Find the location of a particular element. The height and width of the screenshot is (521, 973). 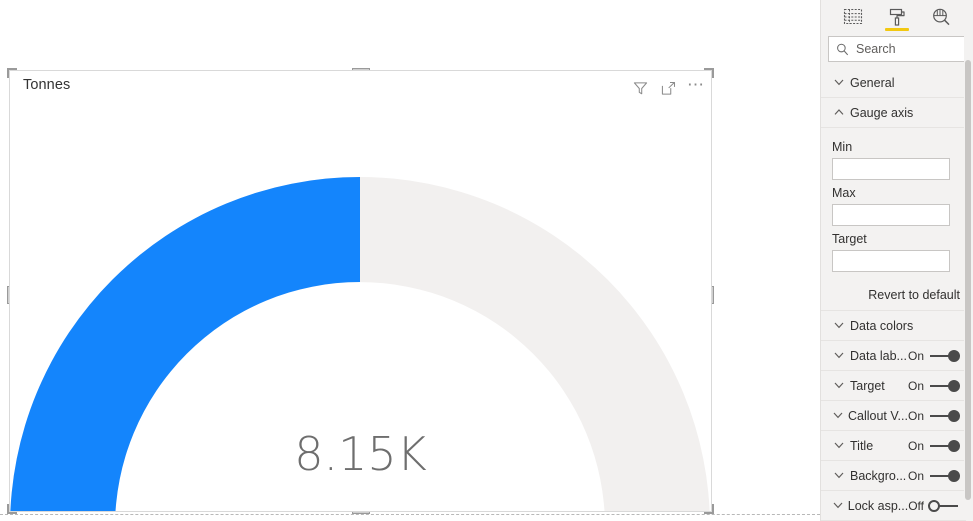

data-labels-toggle: On is located at coordinates (934, 356).